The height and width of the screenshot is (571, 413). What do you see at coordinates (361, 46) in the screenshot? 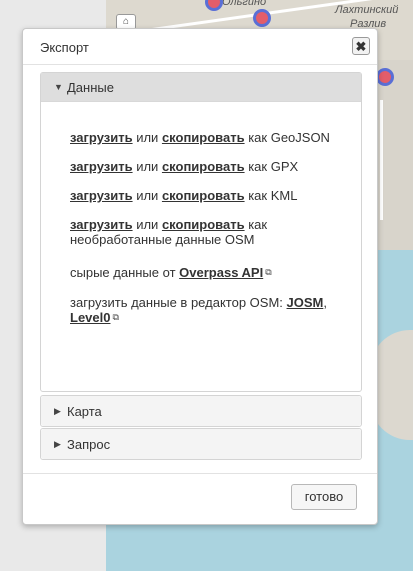
I see `close-icon: ✖` at bounding box center [361, 46].